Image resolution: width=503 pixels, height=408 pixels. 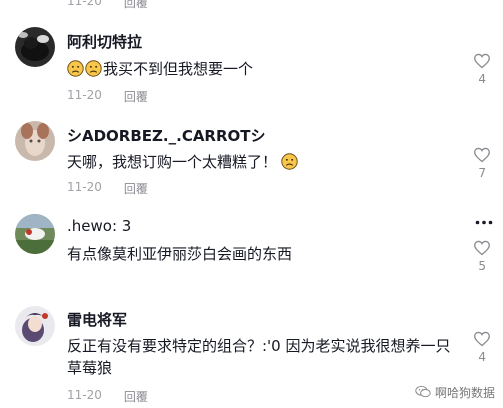 I want to click on comment-text: 天哪，我想订购一个太糟糕了！, so click(x=264, y=162).